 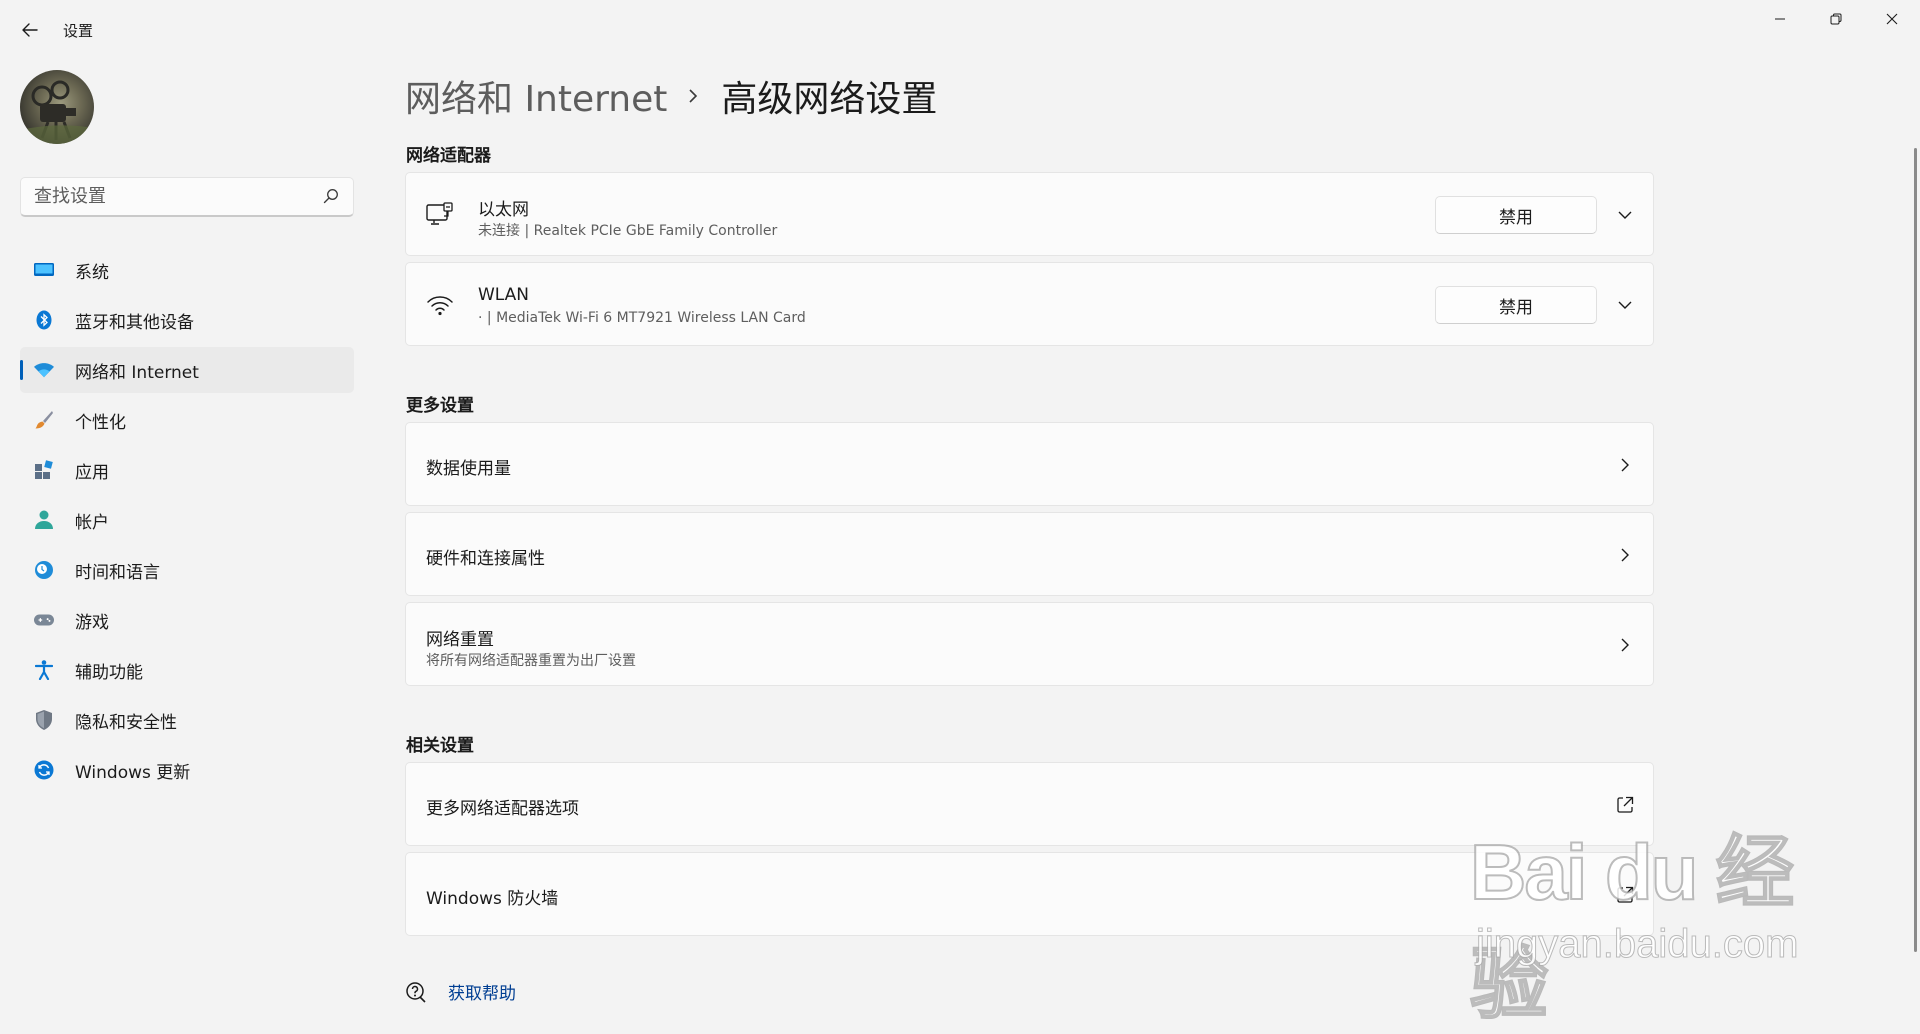 I want to click on sidebar-item-personalization: 个性化, so click(x=187, y=420).